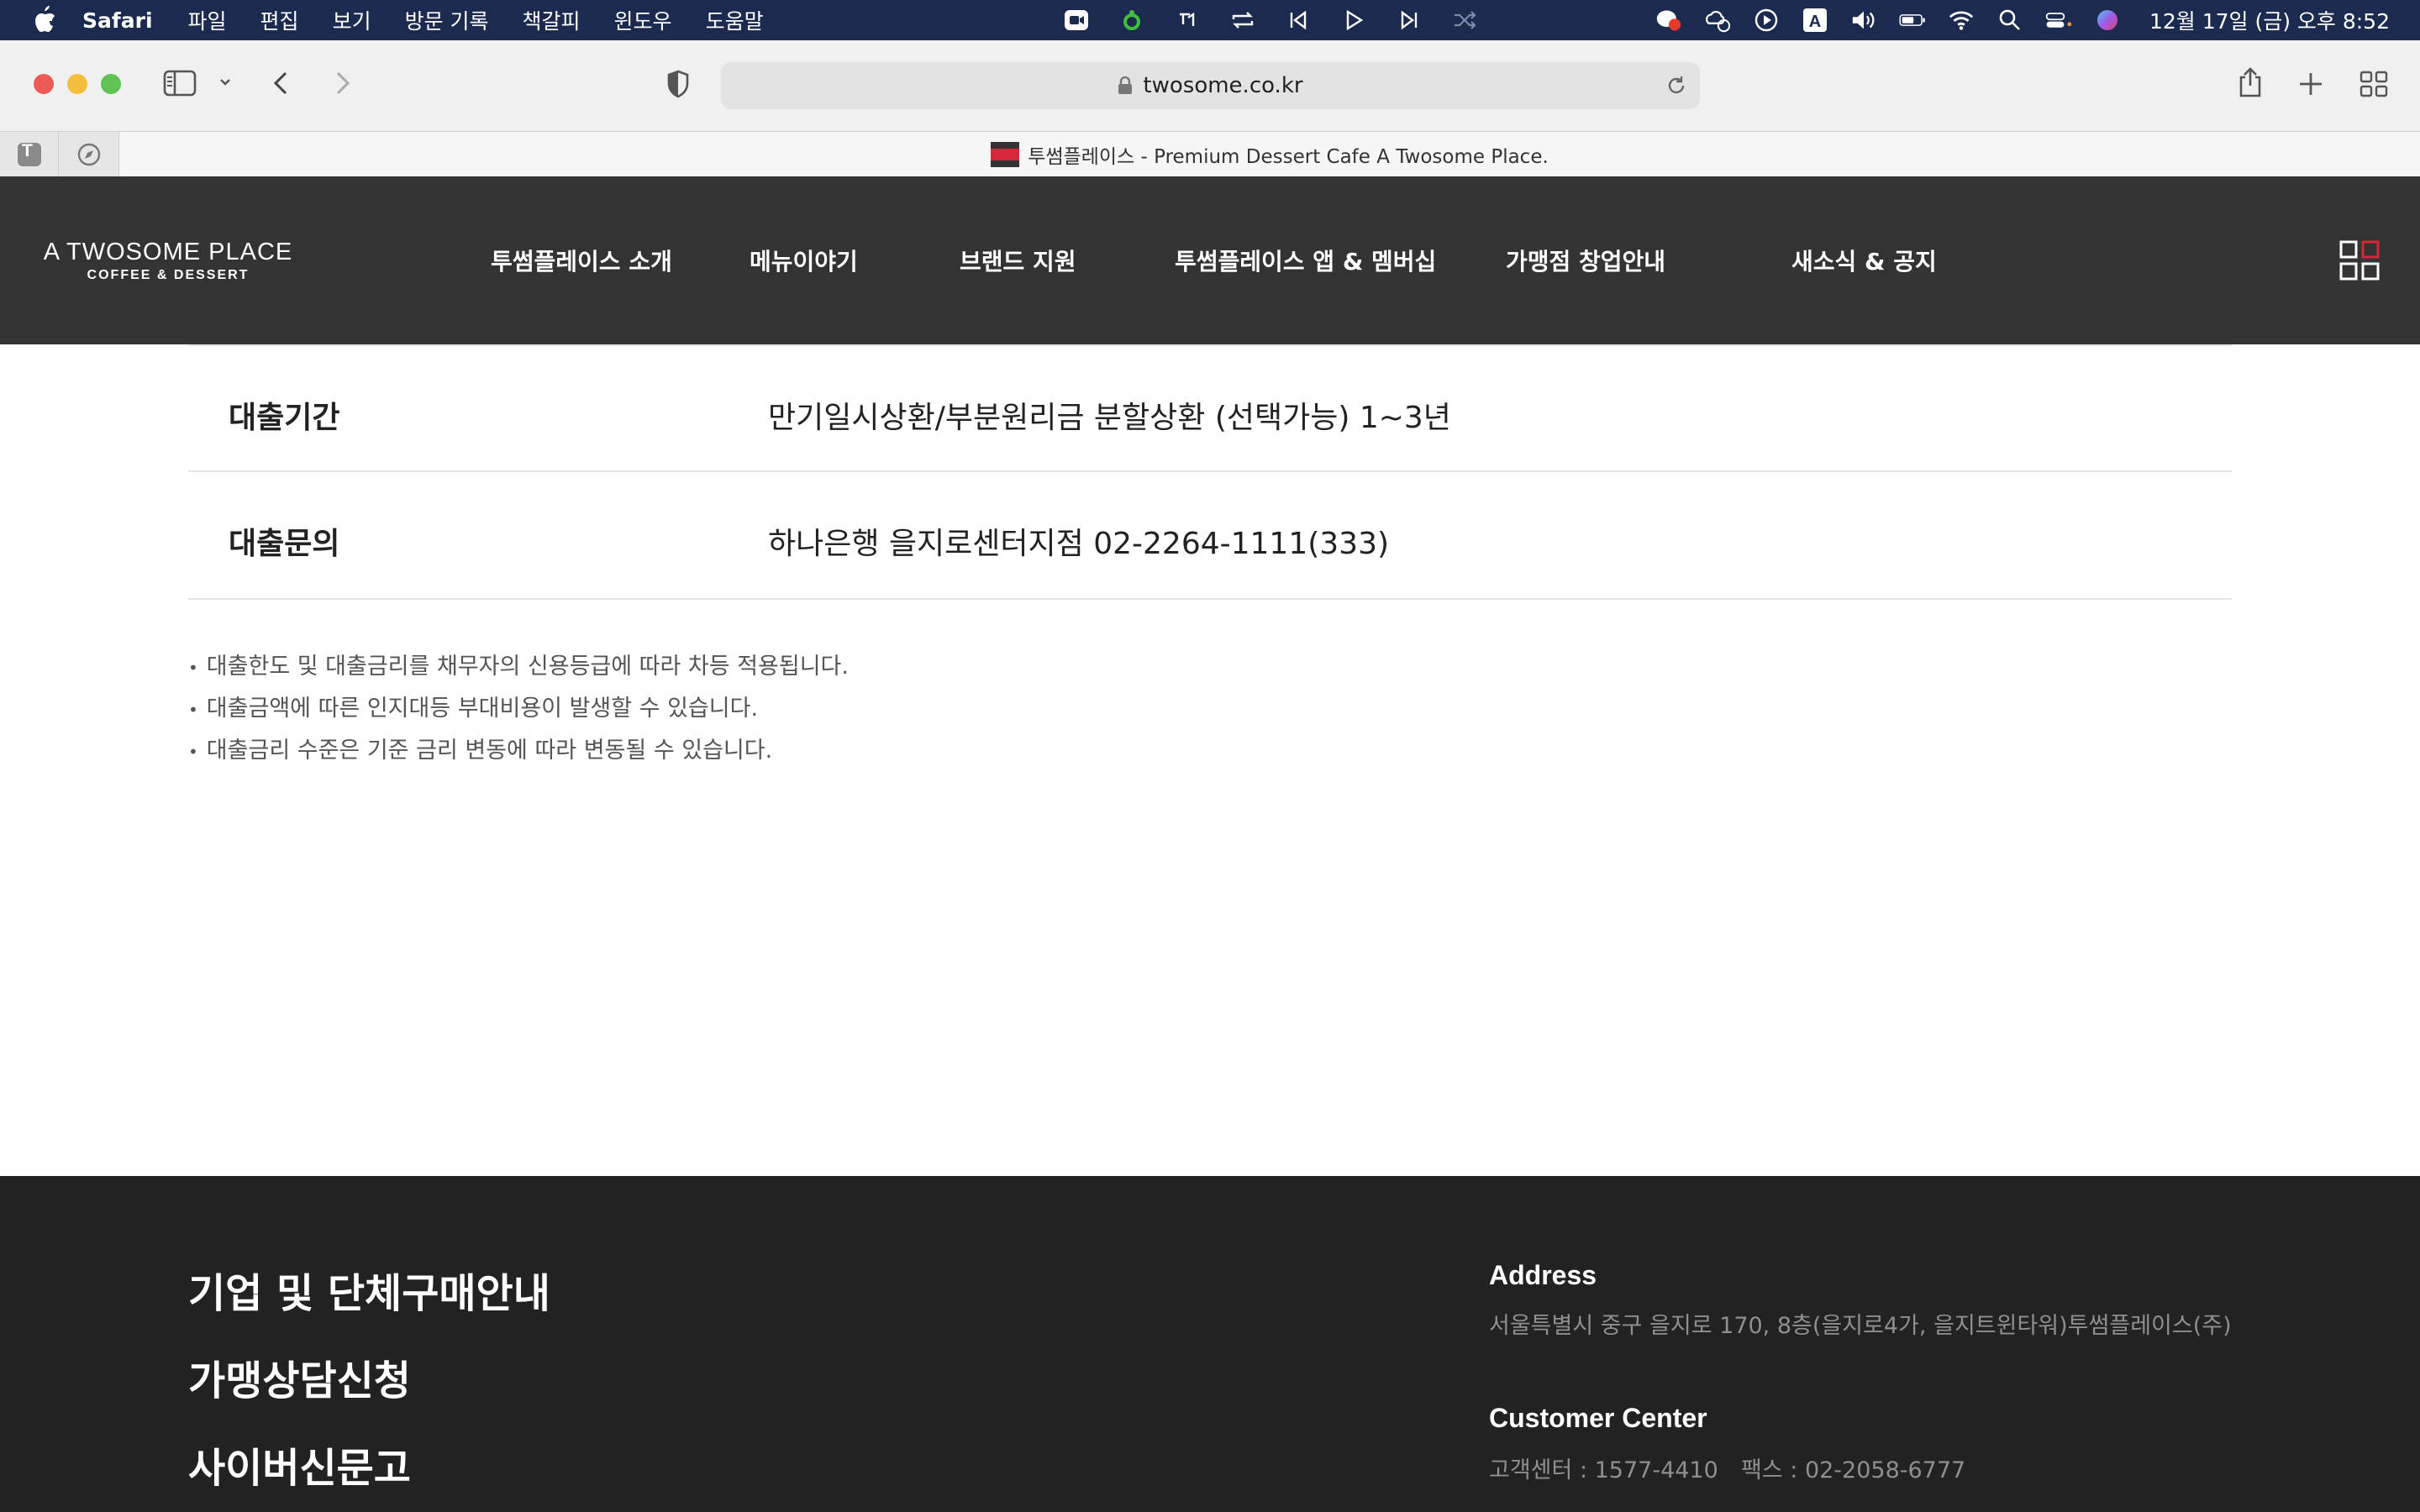 The height and width of the screenshot is (1512, 2420). I want to click on sidebar-toggle-icon, so click(180, 83).